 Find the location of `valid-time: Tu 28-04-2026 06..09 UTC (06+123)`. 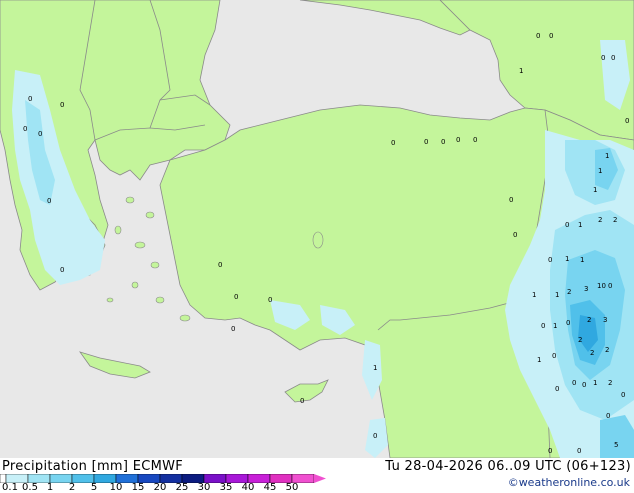

valid-time: Tu 28-04-2026 06..09 UTC (06+123) is located at coordinates (508, 466).